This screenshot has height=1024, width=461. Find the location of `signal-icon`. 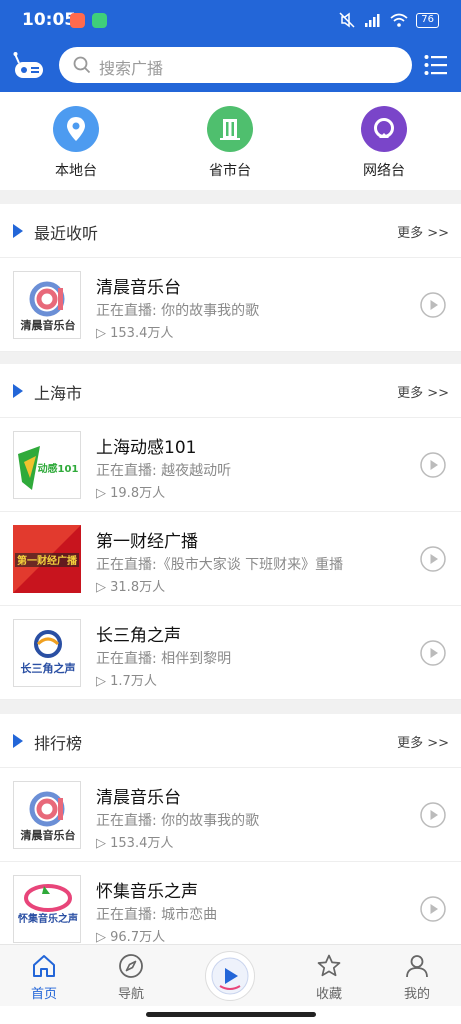

signal-icon is located at coordinates (372, 20).